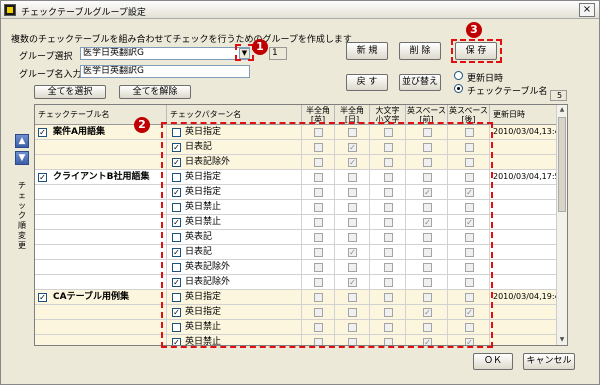  I want to click on close-button: ×, so click(587, 10).